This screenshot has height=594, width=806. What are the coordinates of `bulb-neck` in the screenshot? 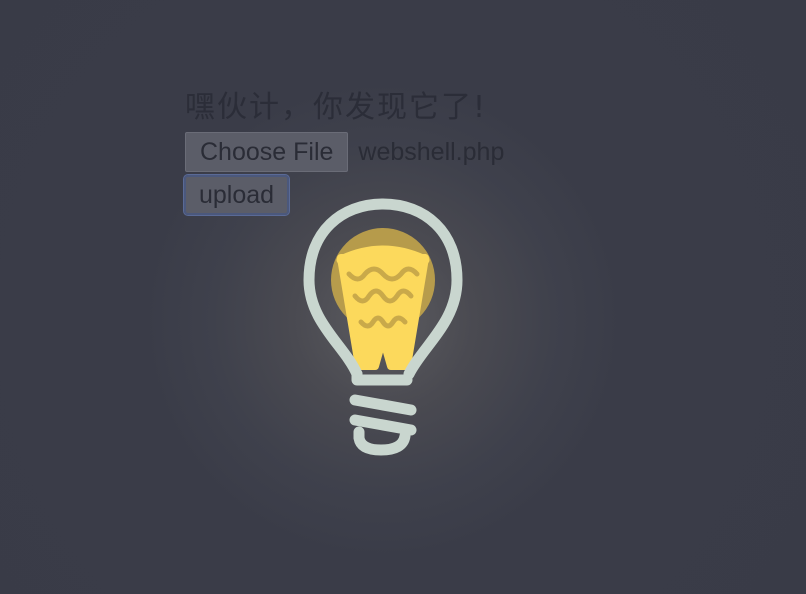 It's located at (382, 377).